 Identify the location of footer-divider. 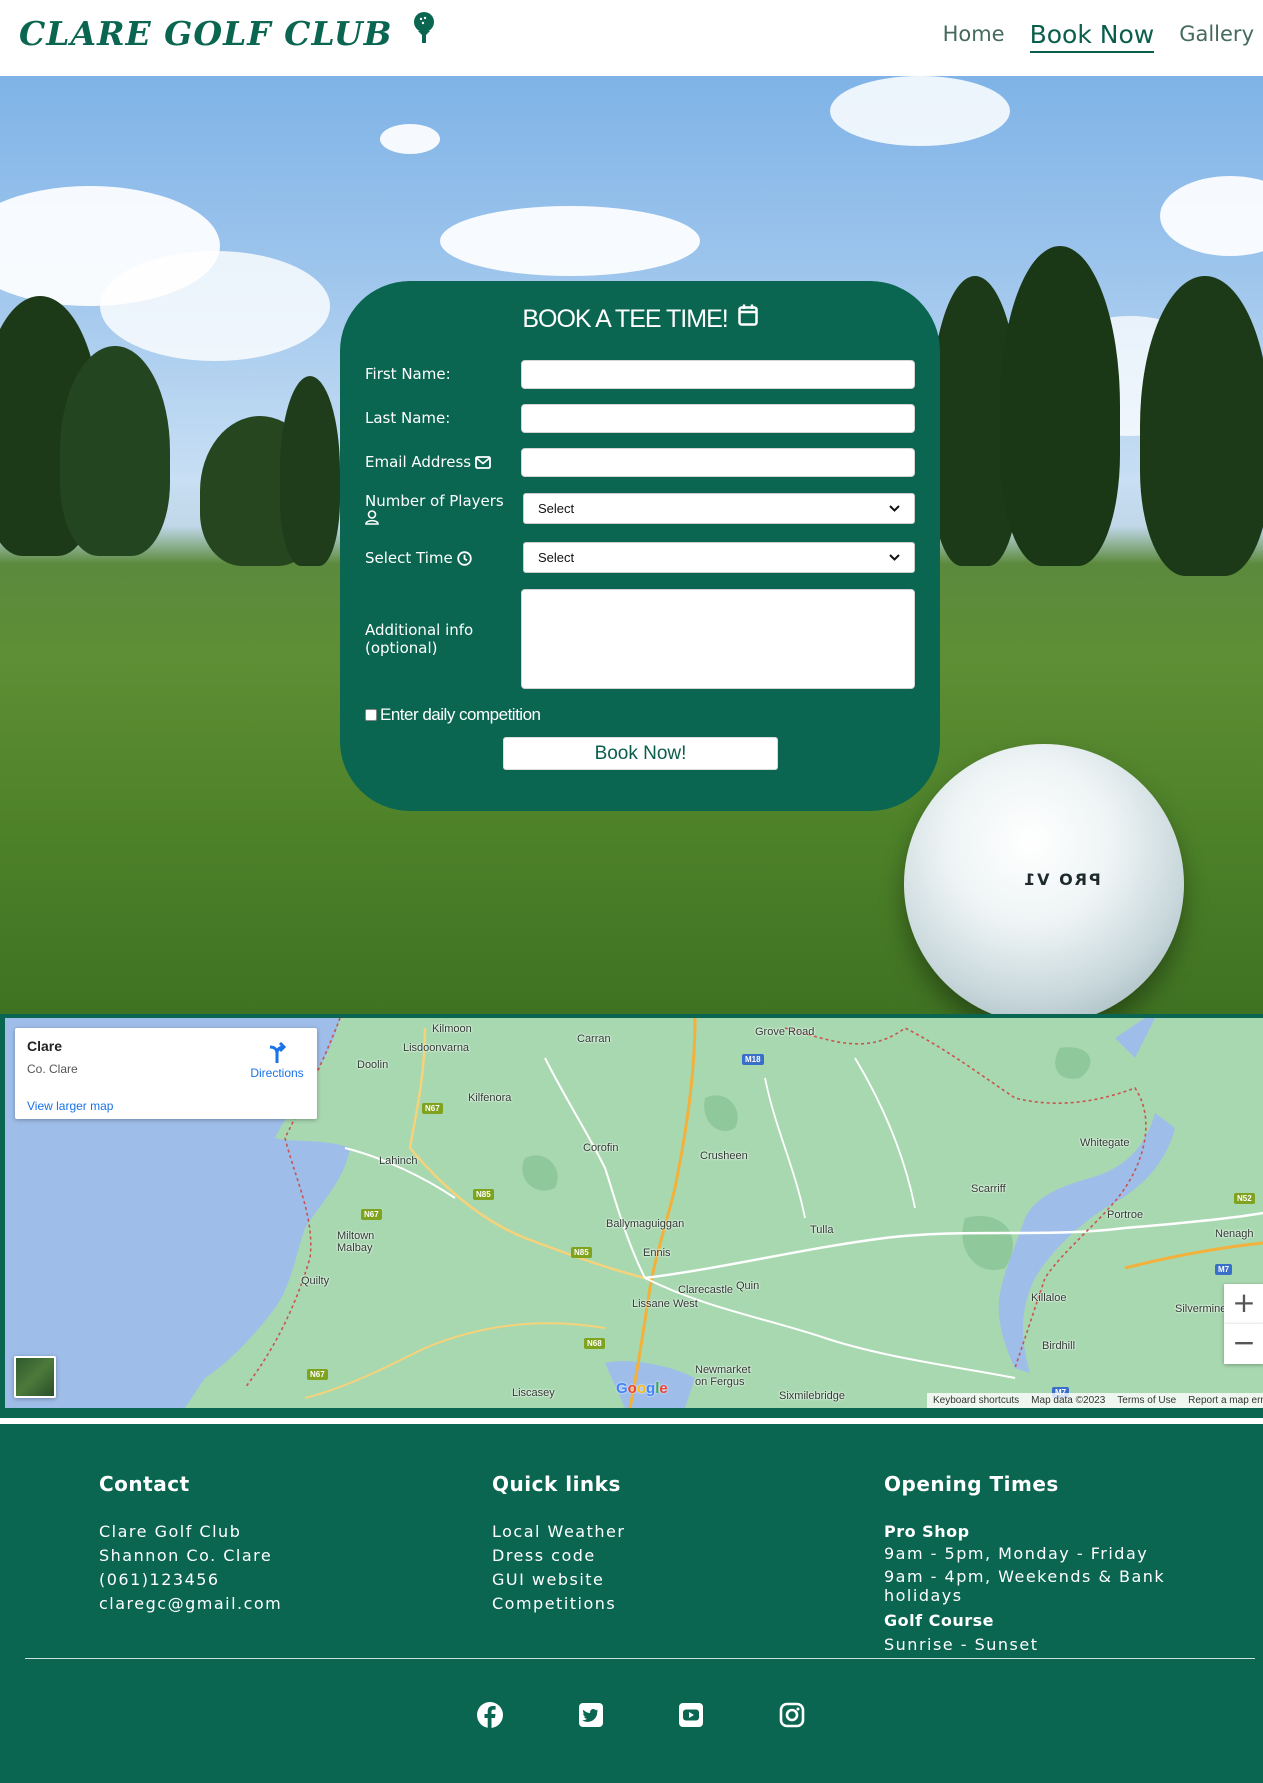
(640, 1658).